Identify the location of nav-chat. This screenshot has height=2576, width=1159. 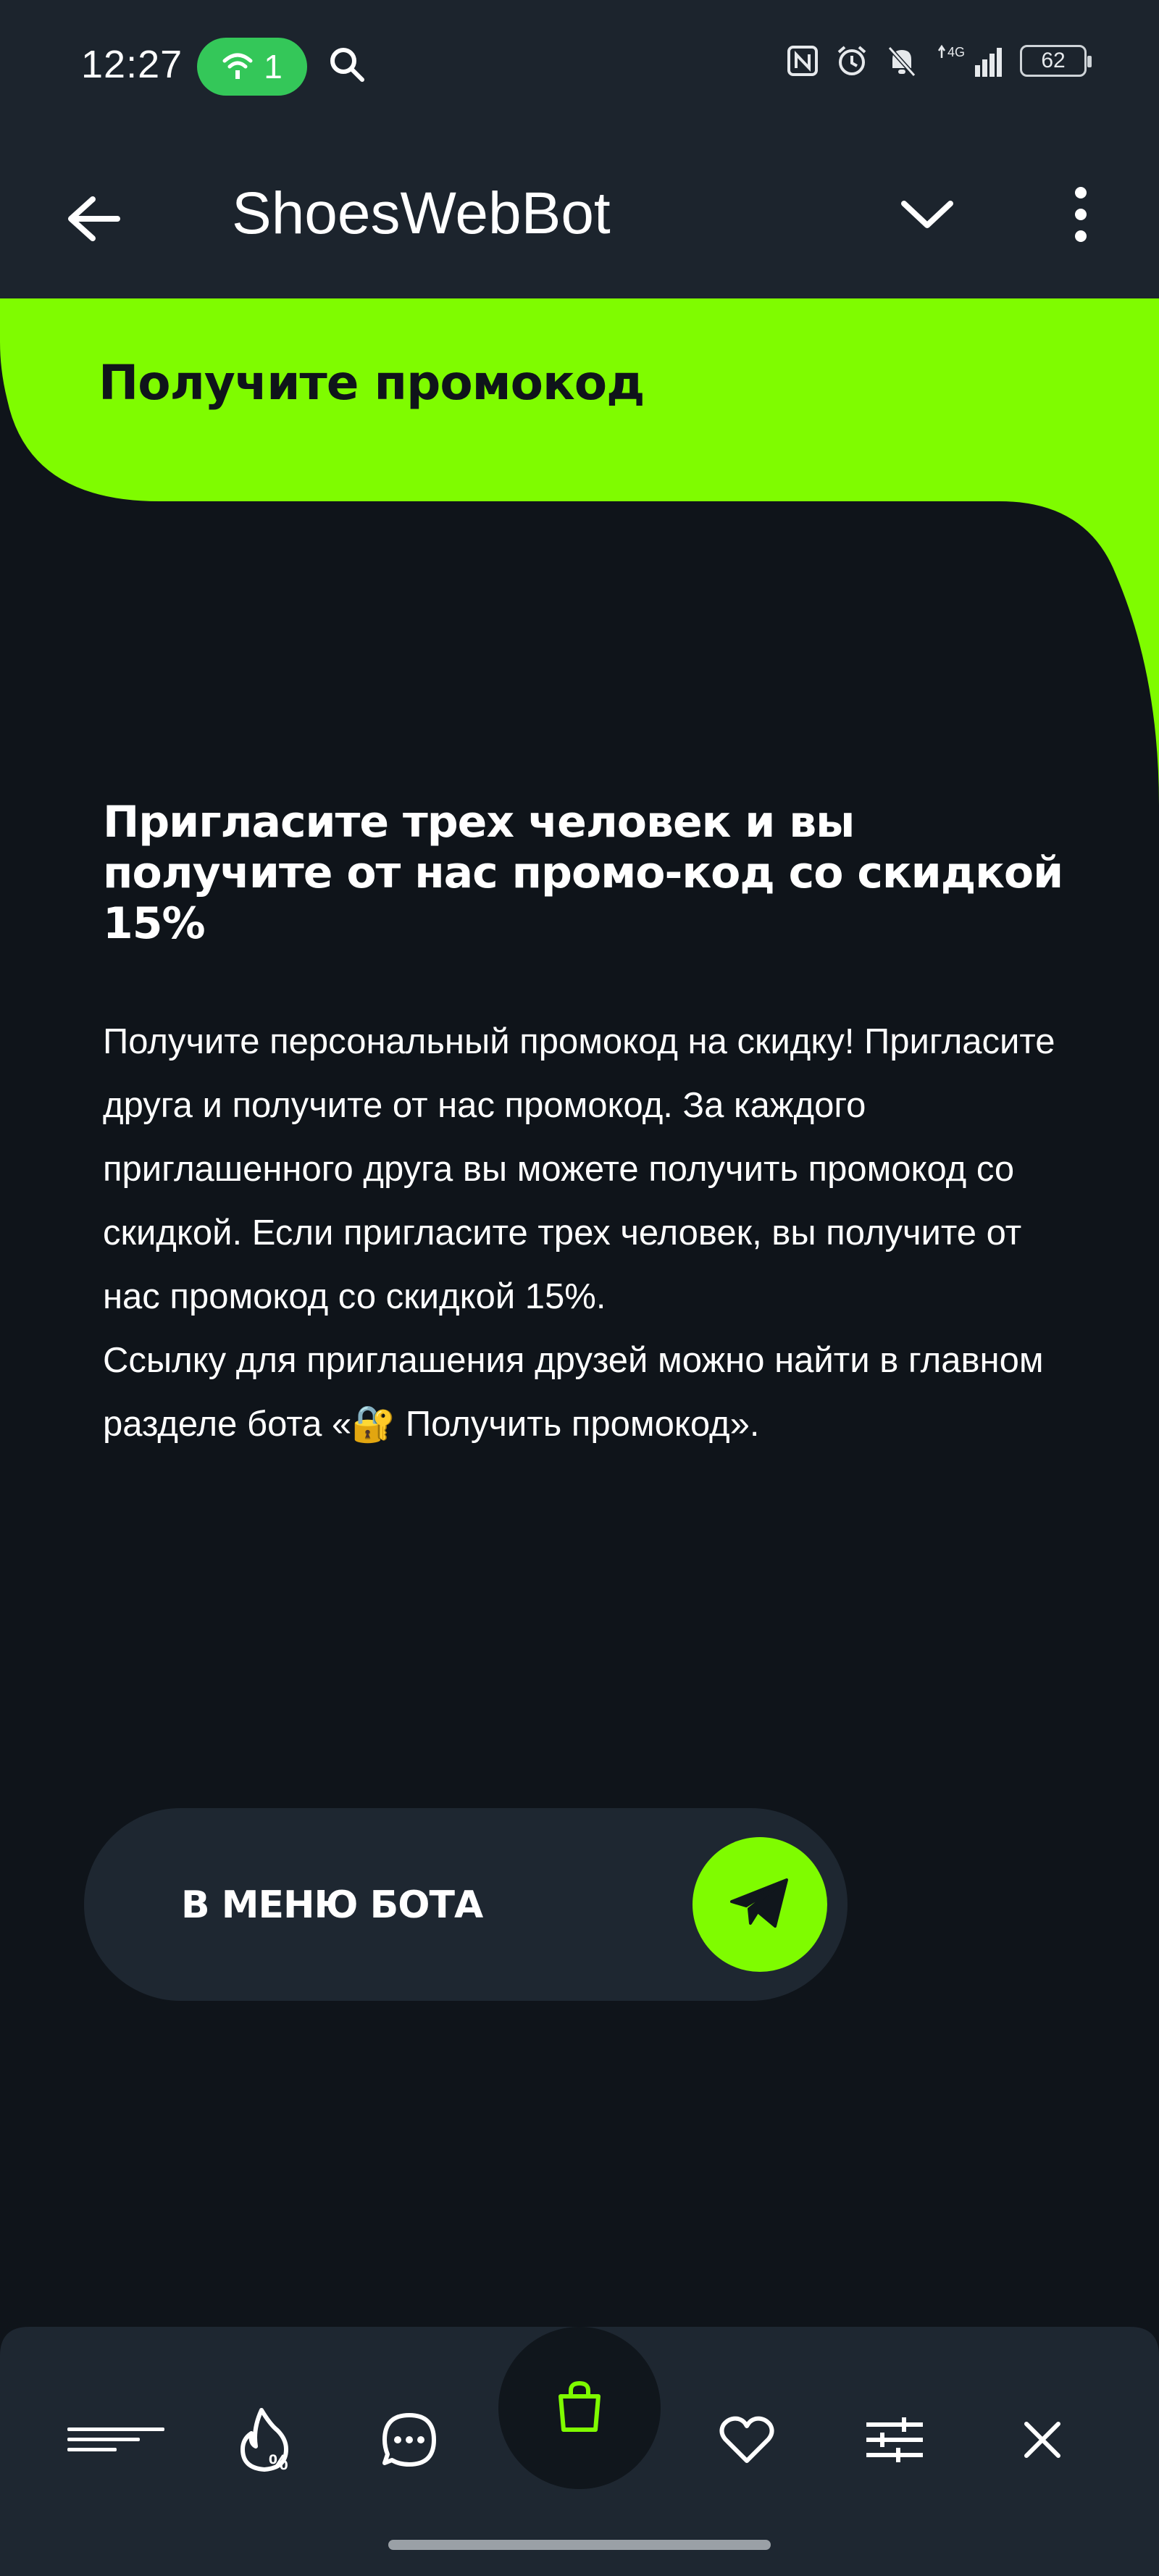
(409, 2441).